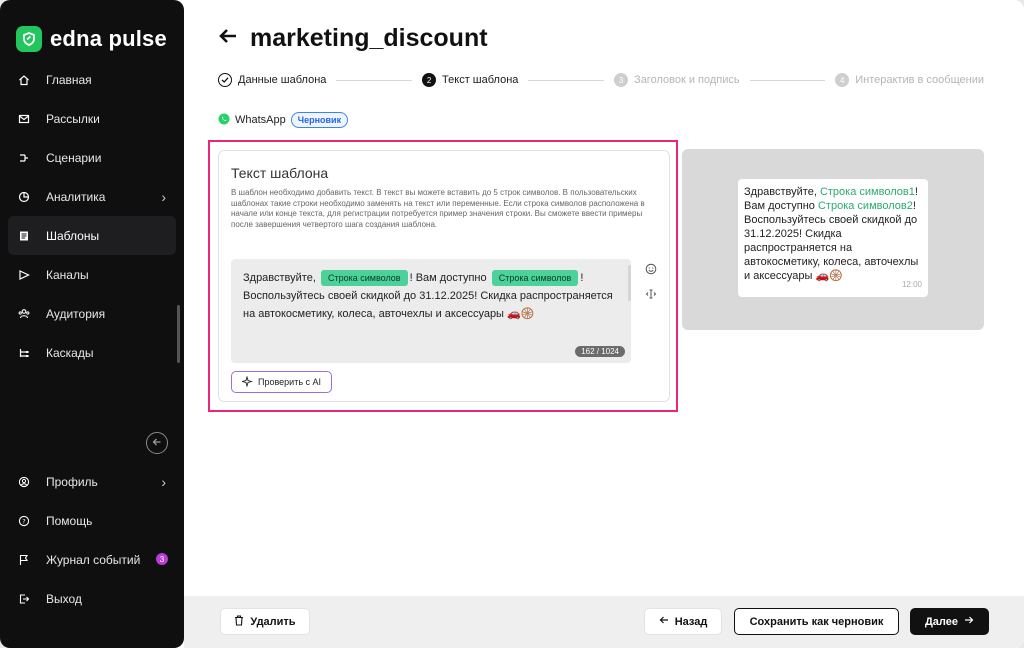 Image resolution: width=1024 pixels, height=648 pixels. I want to click on sidebar-item-channels: Каналы, so click(92, 274).